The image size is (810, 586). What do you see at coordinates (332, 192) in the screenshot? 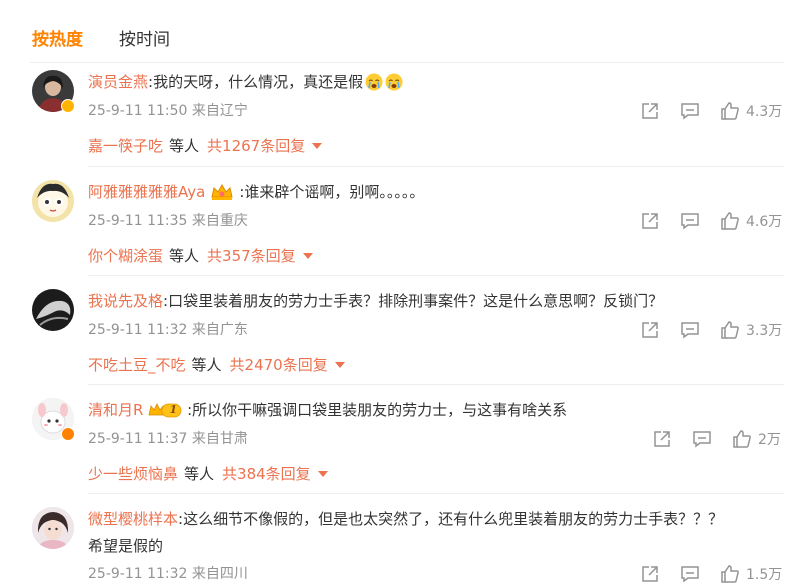
I see `comment-text: :谁来辟个谣啊，别啊。。。。。` at bounding box center [332, 192].